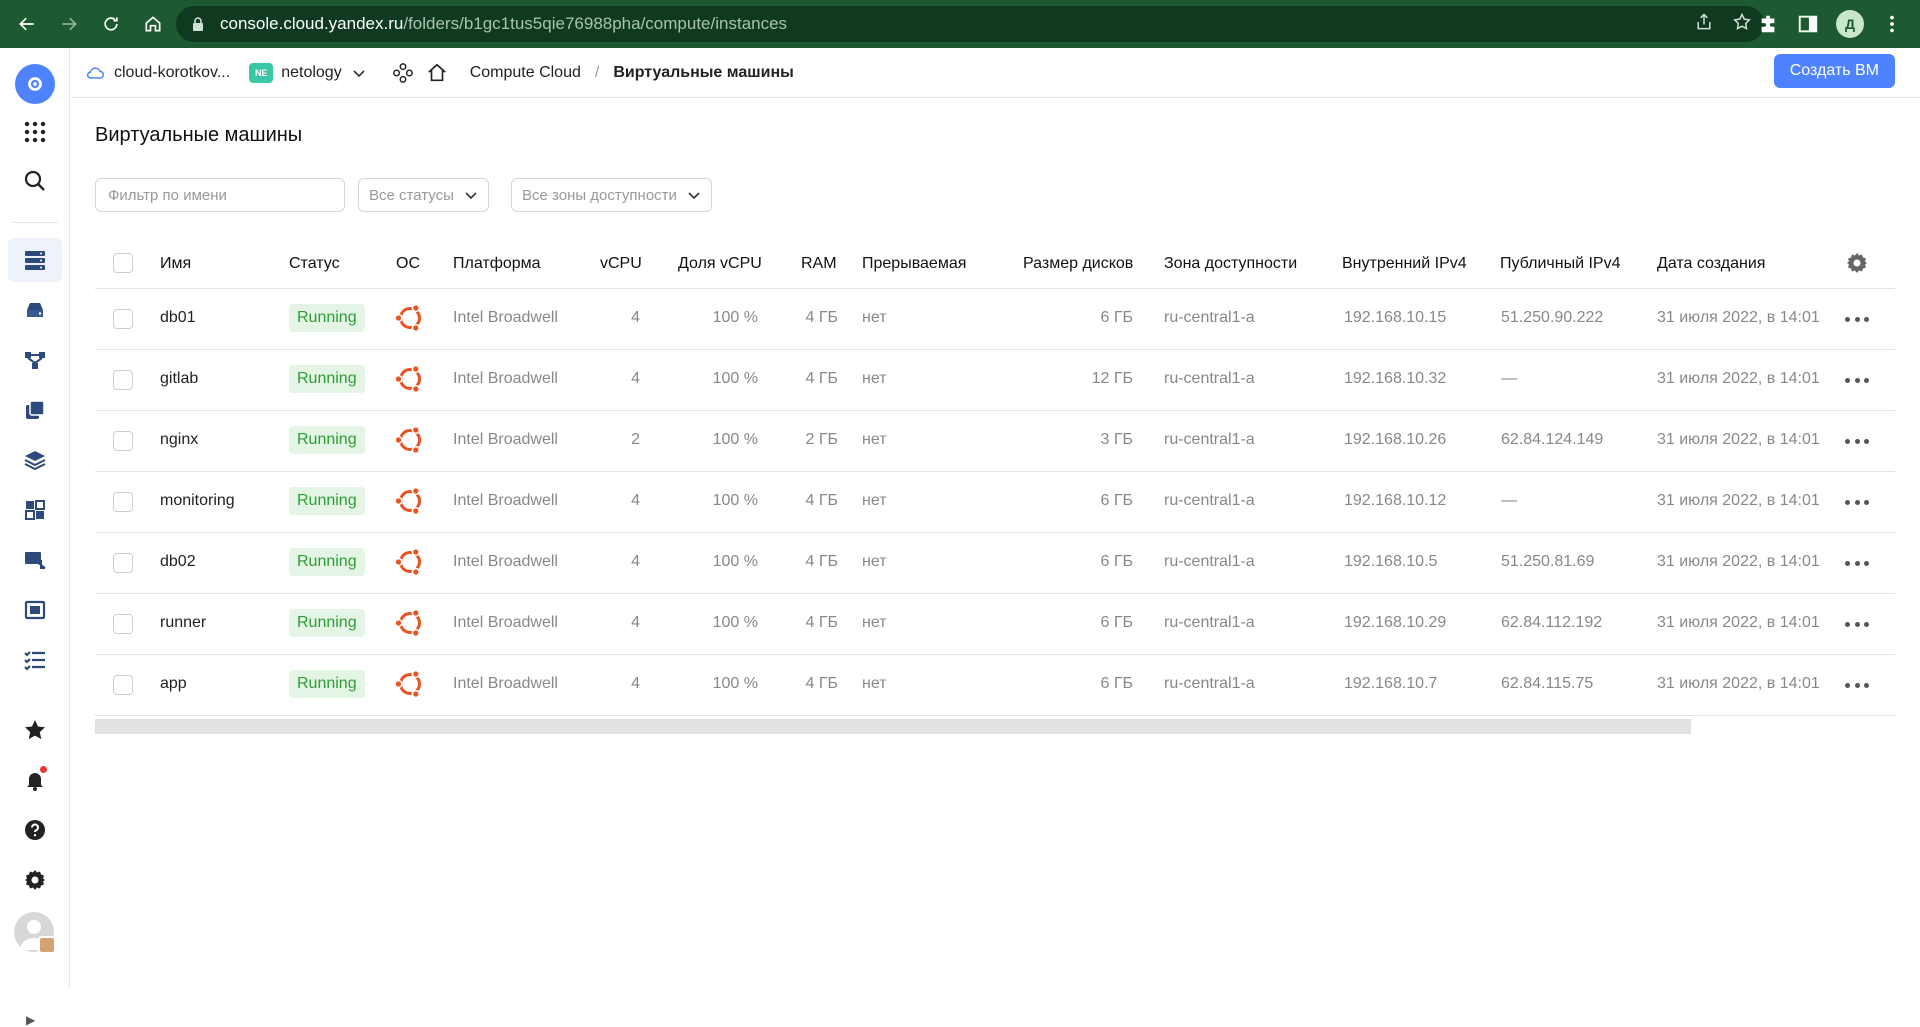  What do you see at coordinates (35, 460) in the screenshot?
I see `images-icon` at bounding box center [35, 460].